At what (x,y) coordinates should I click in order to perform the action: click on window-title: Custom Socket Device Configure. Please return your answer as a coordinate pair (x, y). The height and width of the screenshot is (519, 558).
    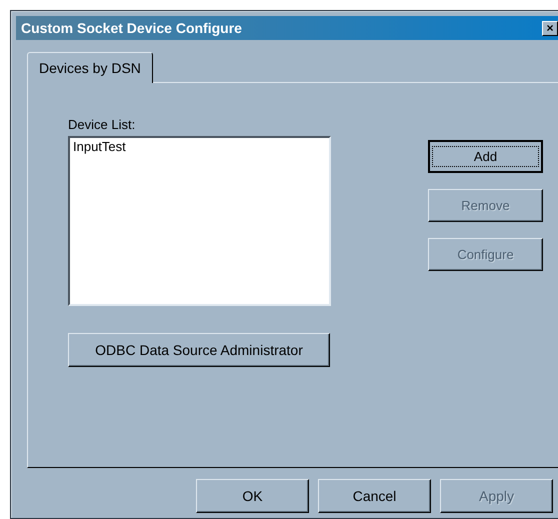
    Looking at the image, I should click on (131, 28).